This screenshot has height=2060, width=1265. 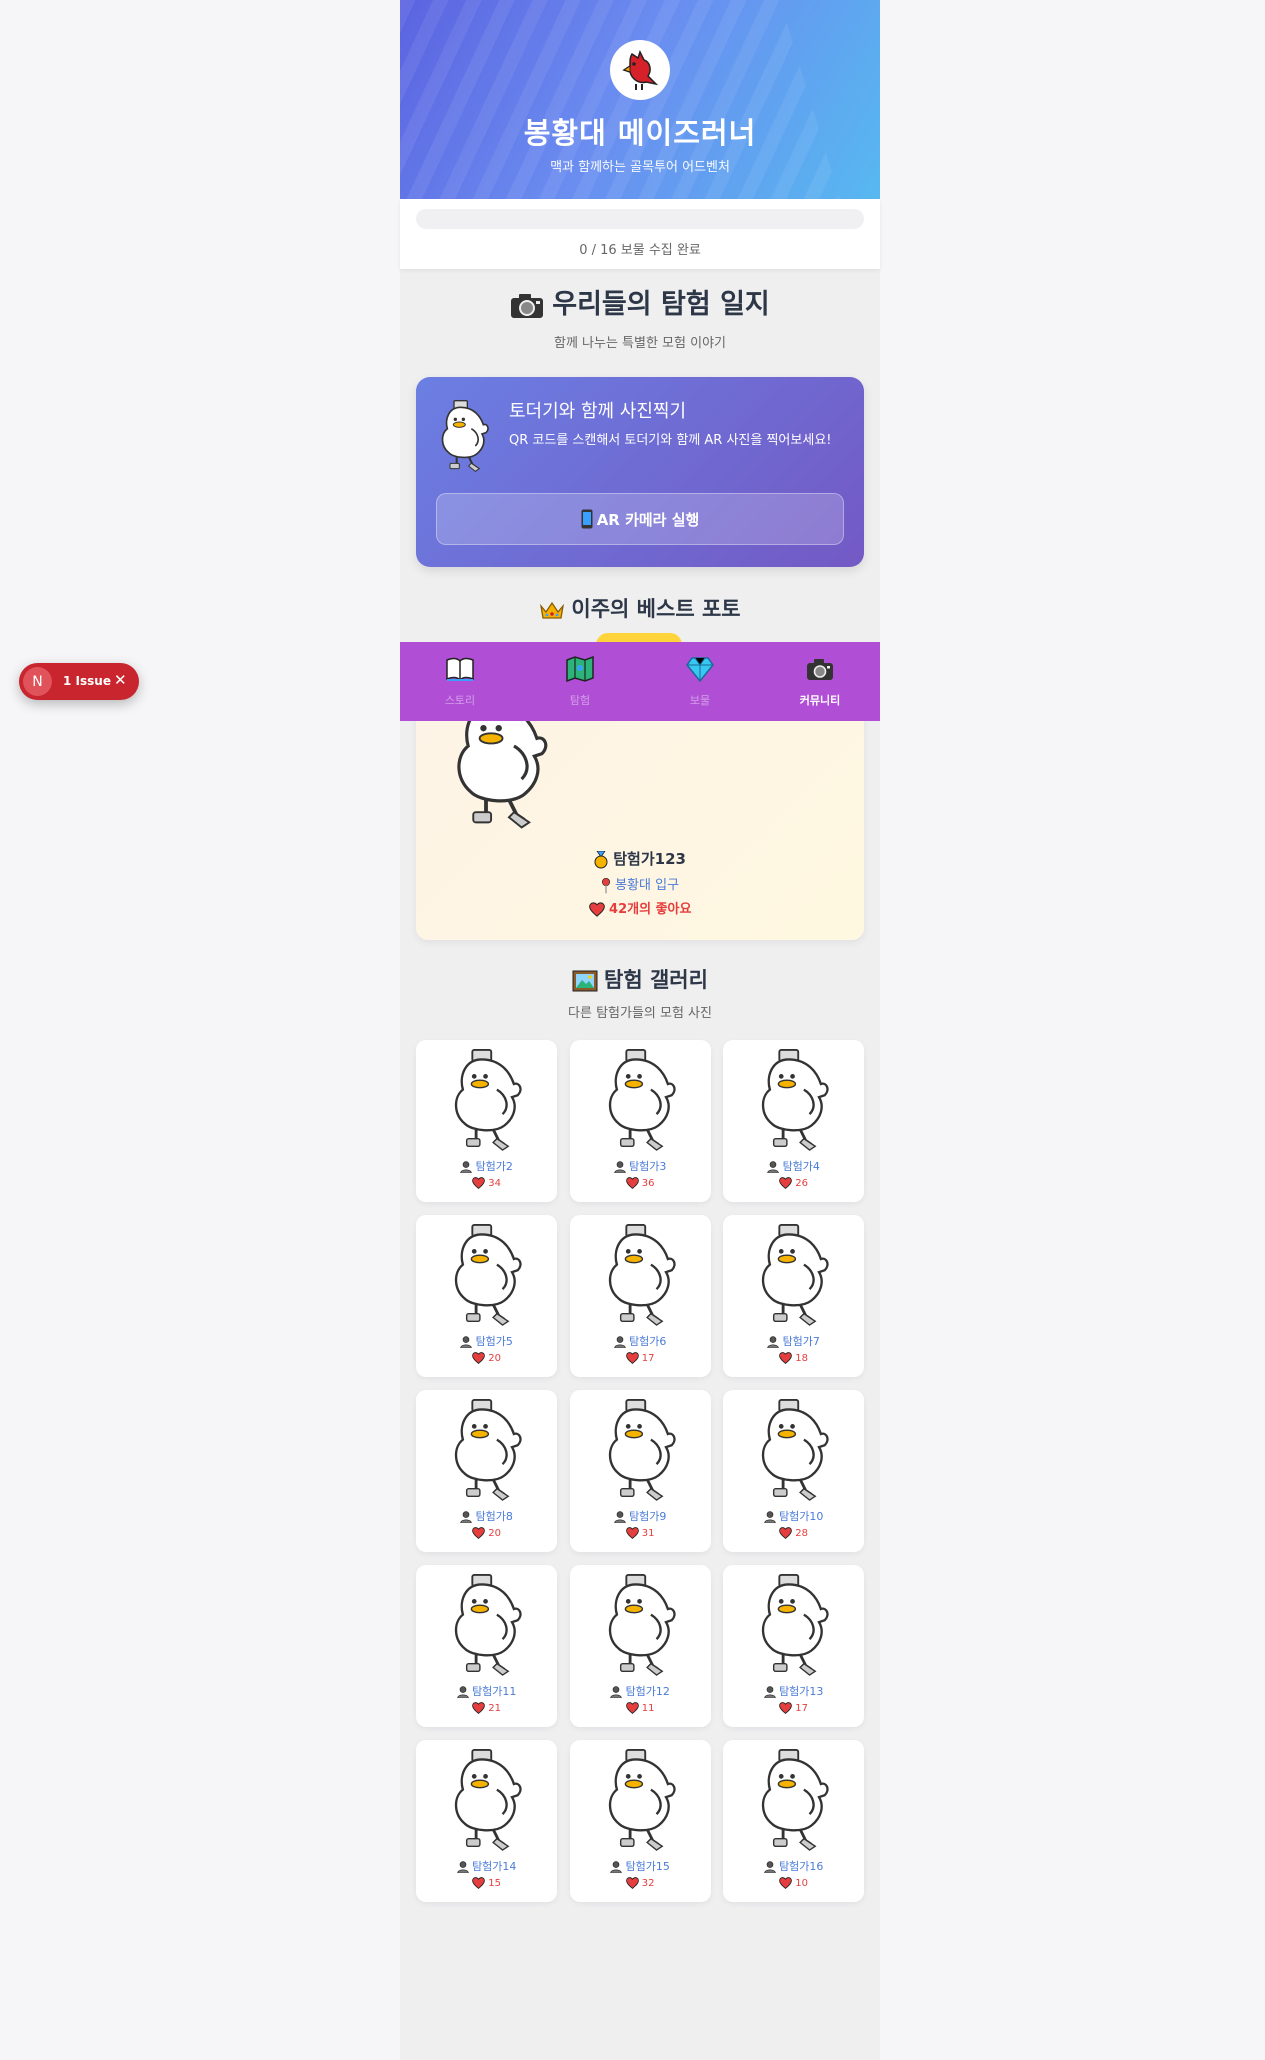 I want to click on gallery-photo-card: 탐험가14 15, so click(x=486, y=1821).